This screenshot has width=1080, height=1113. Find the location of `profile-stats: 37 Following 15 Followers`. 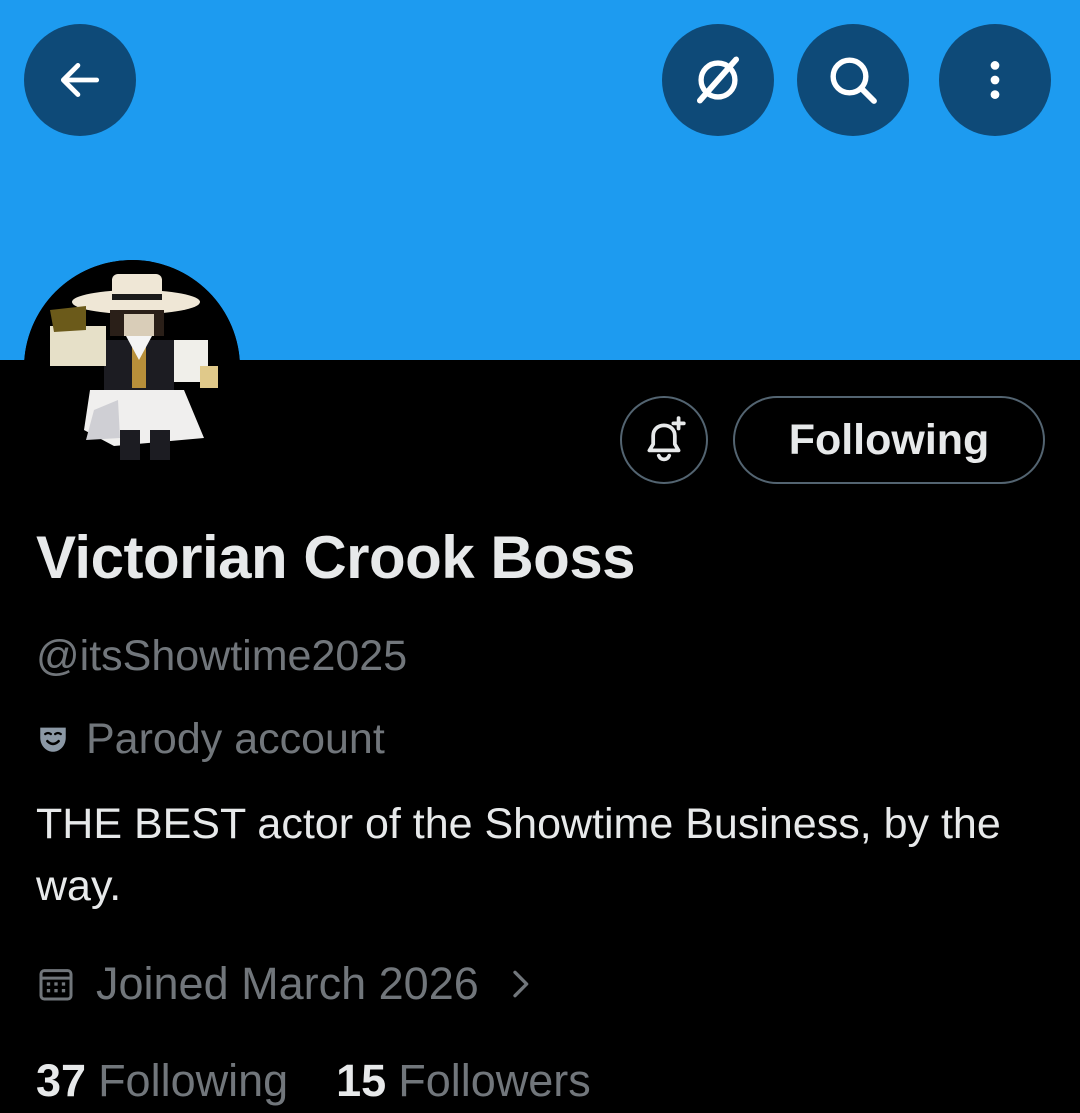

profile-stats: 37 Following 15 Followers is located at coordinates (313, 1081).